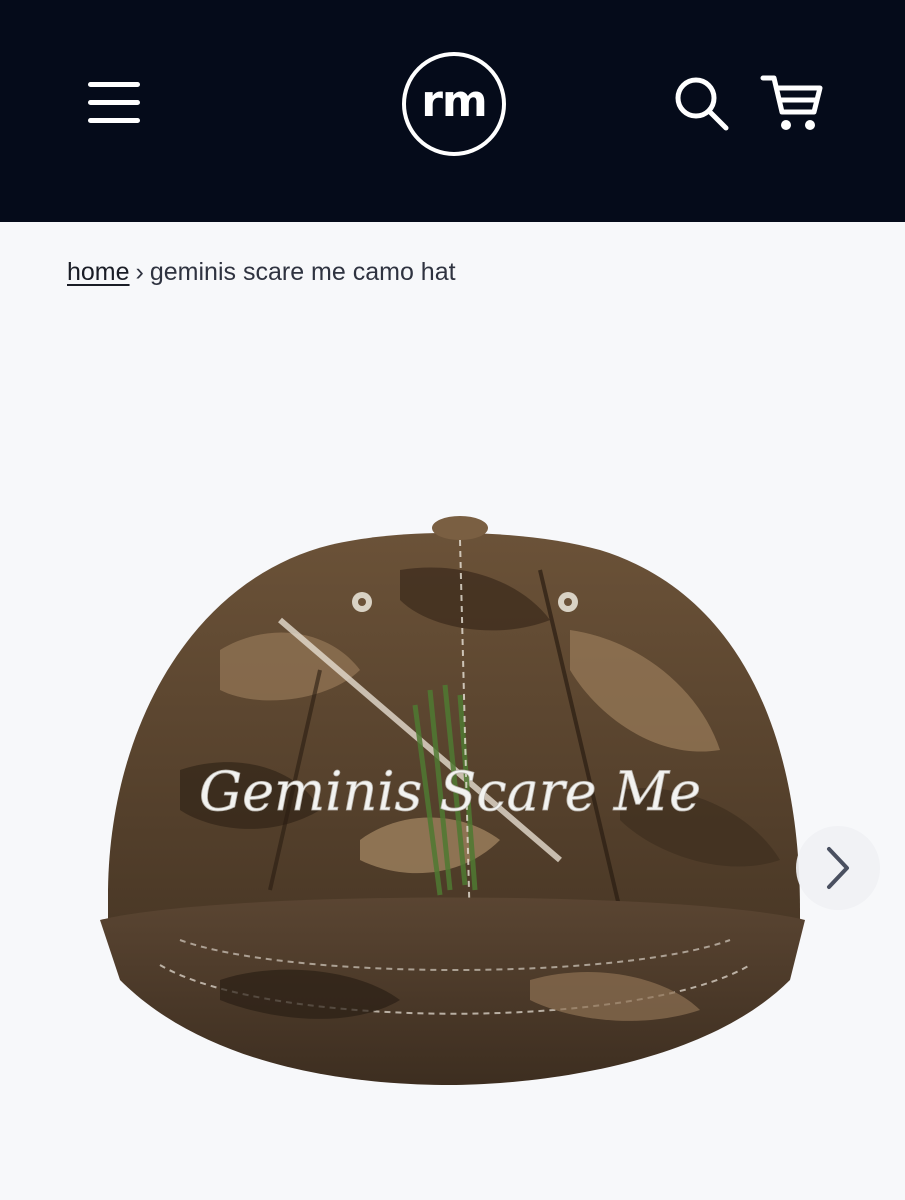 The height and width of the screenshot is (1200, 905). I want to click on carousel-next-button, so click(838, 868).